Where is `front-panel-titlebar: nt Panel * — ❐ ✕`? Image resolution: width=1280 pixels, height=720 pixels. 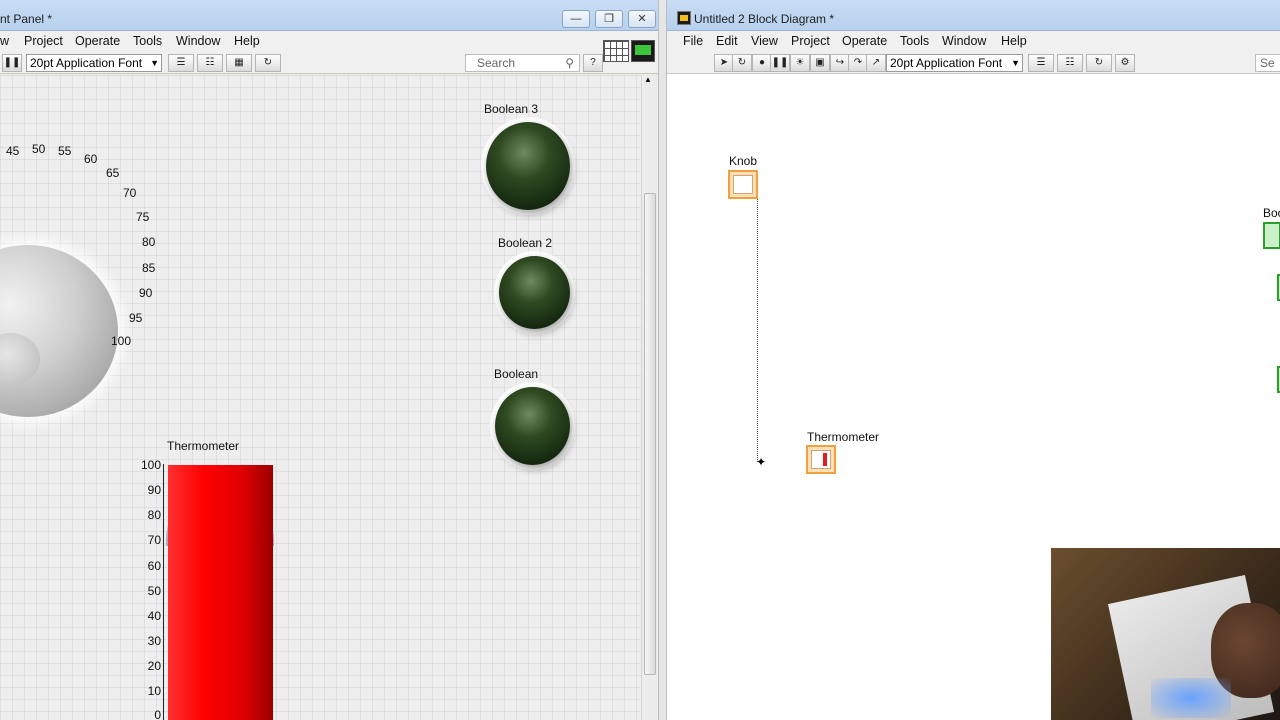
front-panel-titlebar: nt Panel * — ❐ ✕ is located at coordinates (329, 15).